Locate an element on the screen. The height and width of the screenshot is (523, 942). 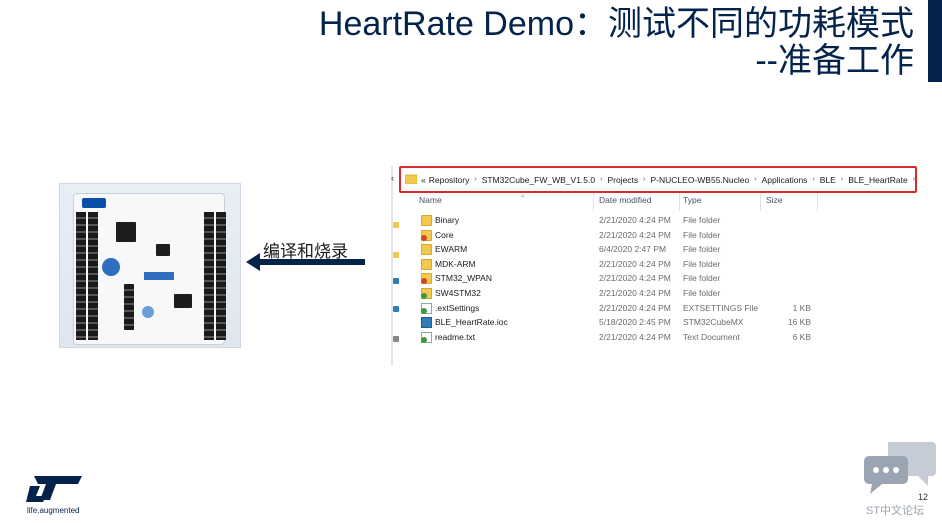
list-item: SW4STM32 2/21/2020 4:24 PM File folder is located at coordinates (622, 294).